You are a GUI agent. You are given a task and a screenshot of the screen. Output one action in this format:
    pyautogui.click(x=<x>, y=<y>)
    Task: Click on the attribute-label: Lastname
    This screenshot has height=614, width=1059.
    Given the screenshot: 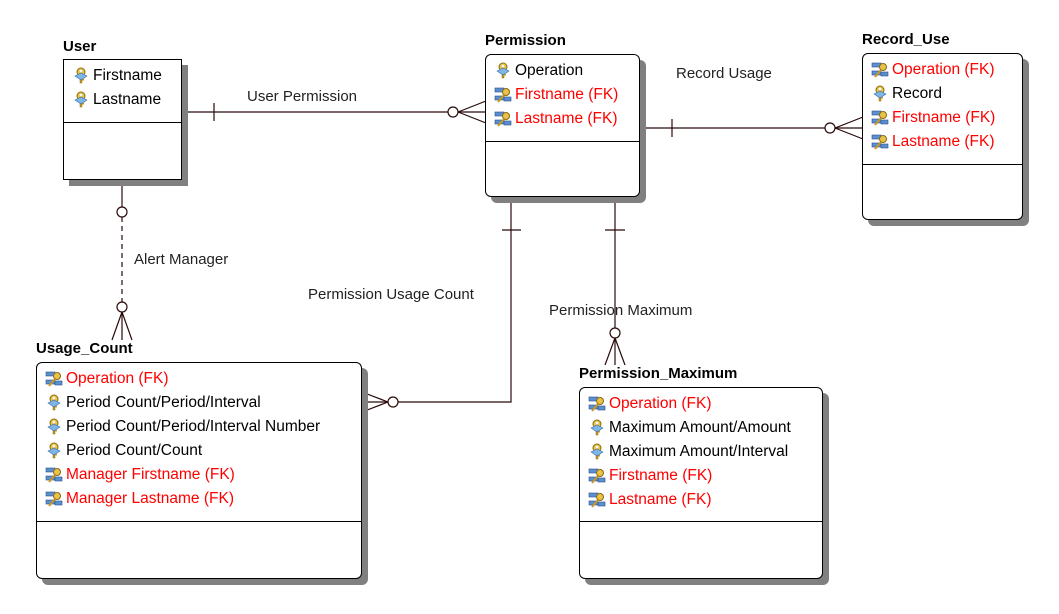 What is the action you would take?
    pyautogui.click(x=127, y=99)
    